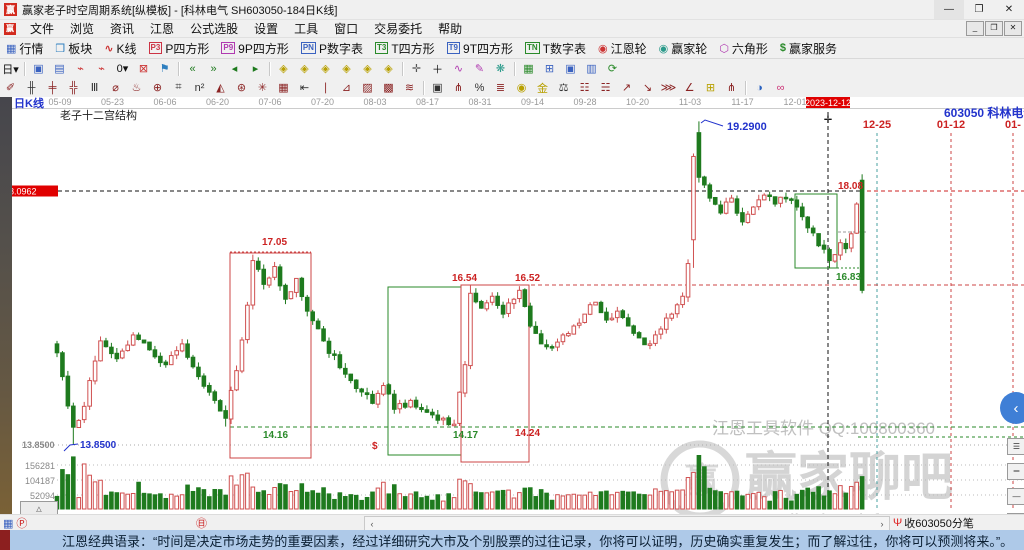  What do you see at coordinates (325, 69) in the screenshot?
I see `gann-diamond-3-icon: ◈` at bounding box center [325, 69].